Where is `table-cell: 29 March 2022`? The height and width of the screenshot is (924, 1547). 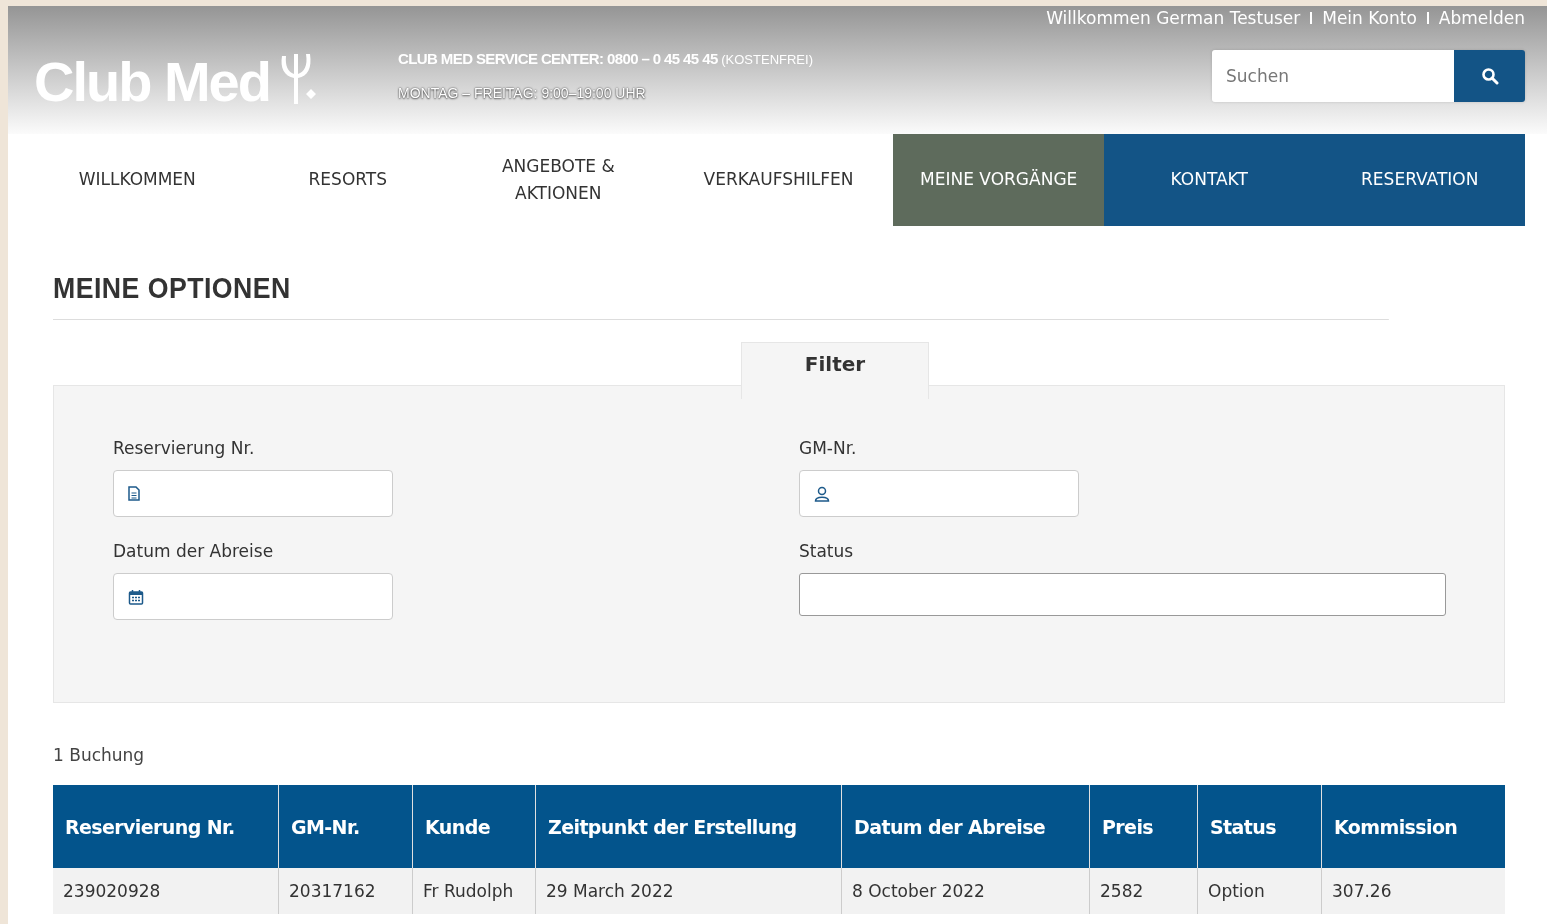
table-cell: 29 March 2022 is located at coordinates (688, 891).